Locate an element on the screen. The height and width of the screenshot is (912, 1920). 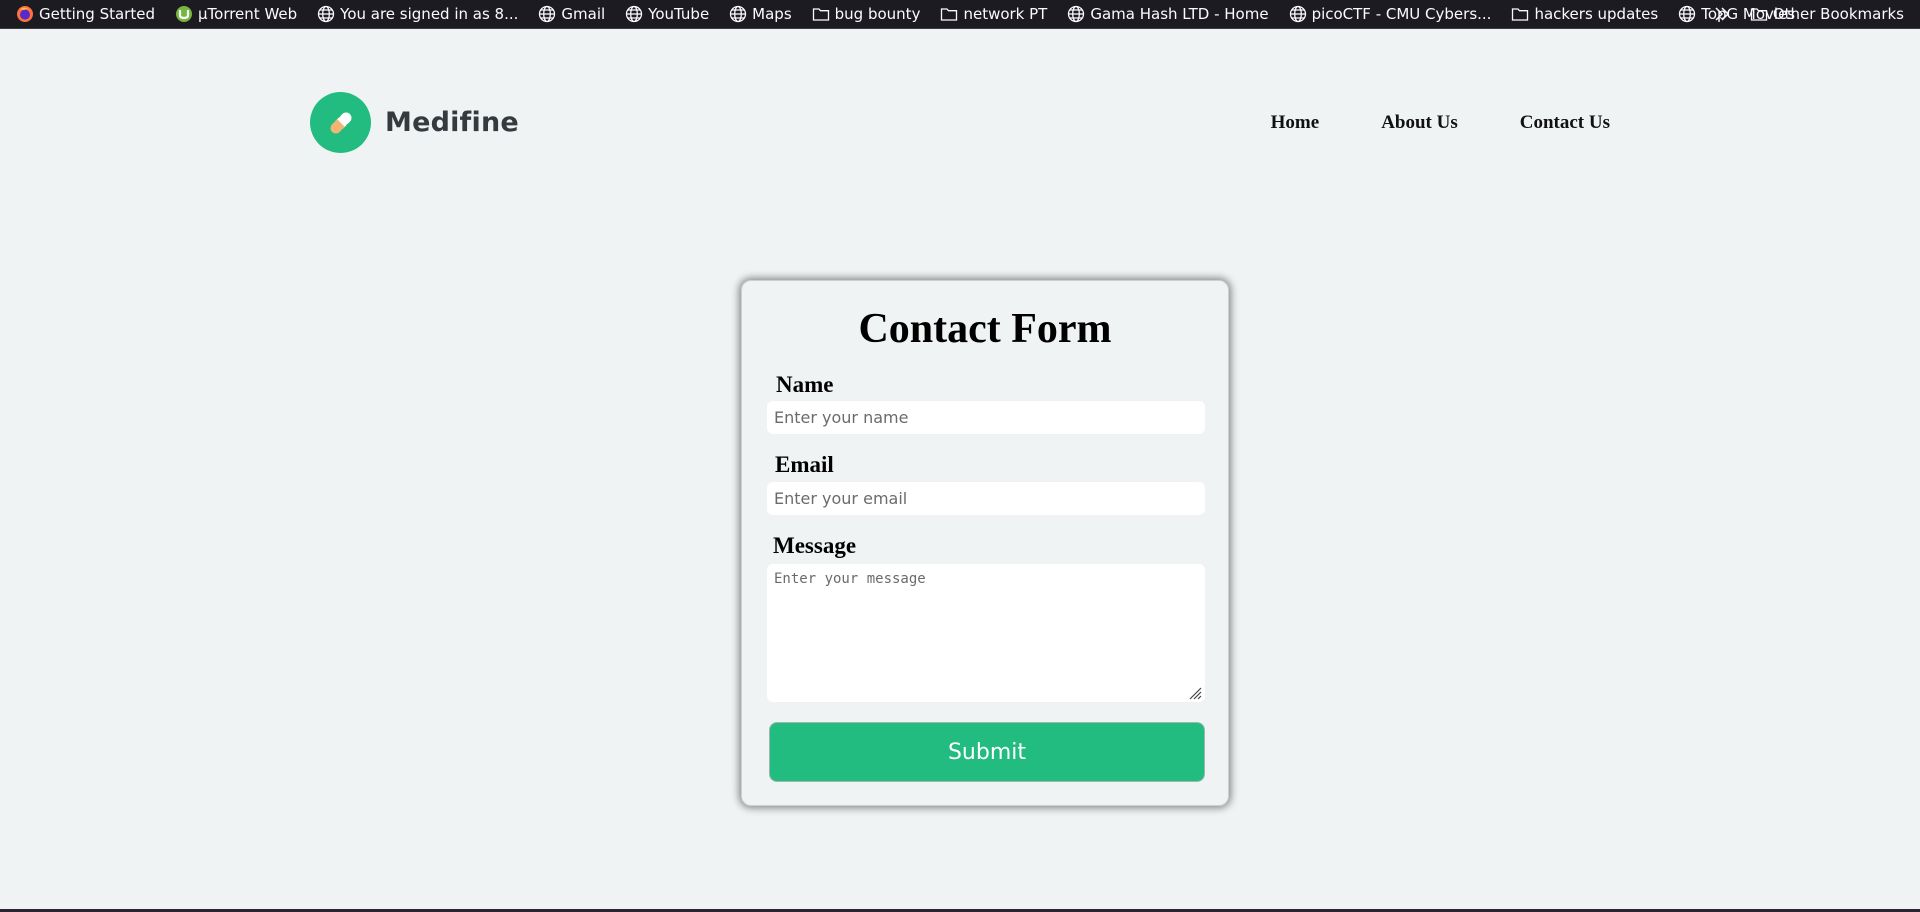
bookmark-folder-bug-bounty: bug bounty is located at coordinates (866, 14).